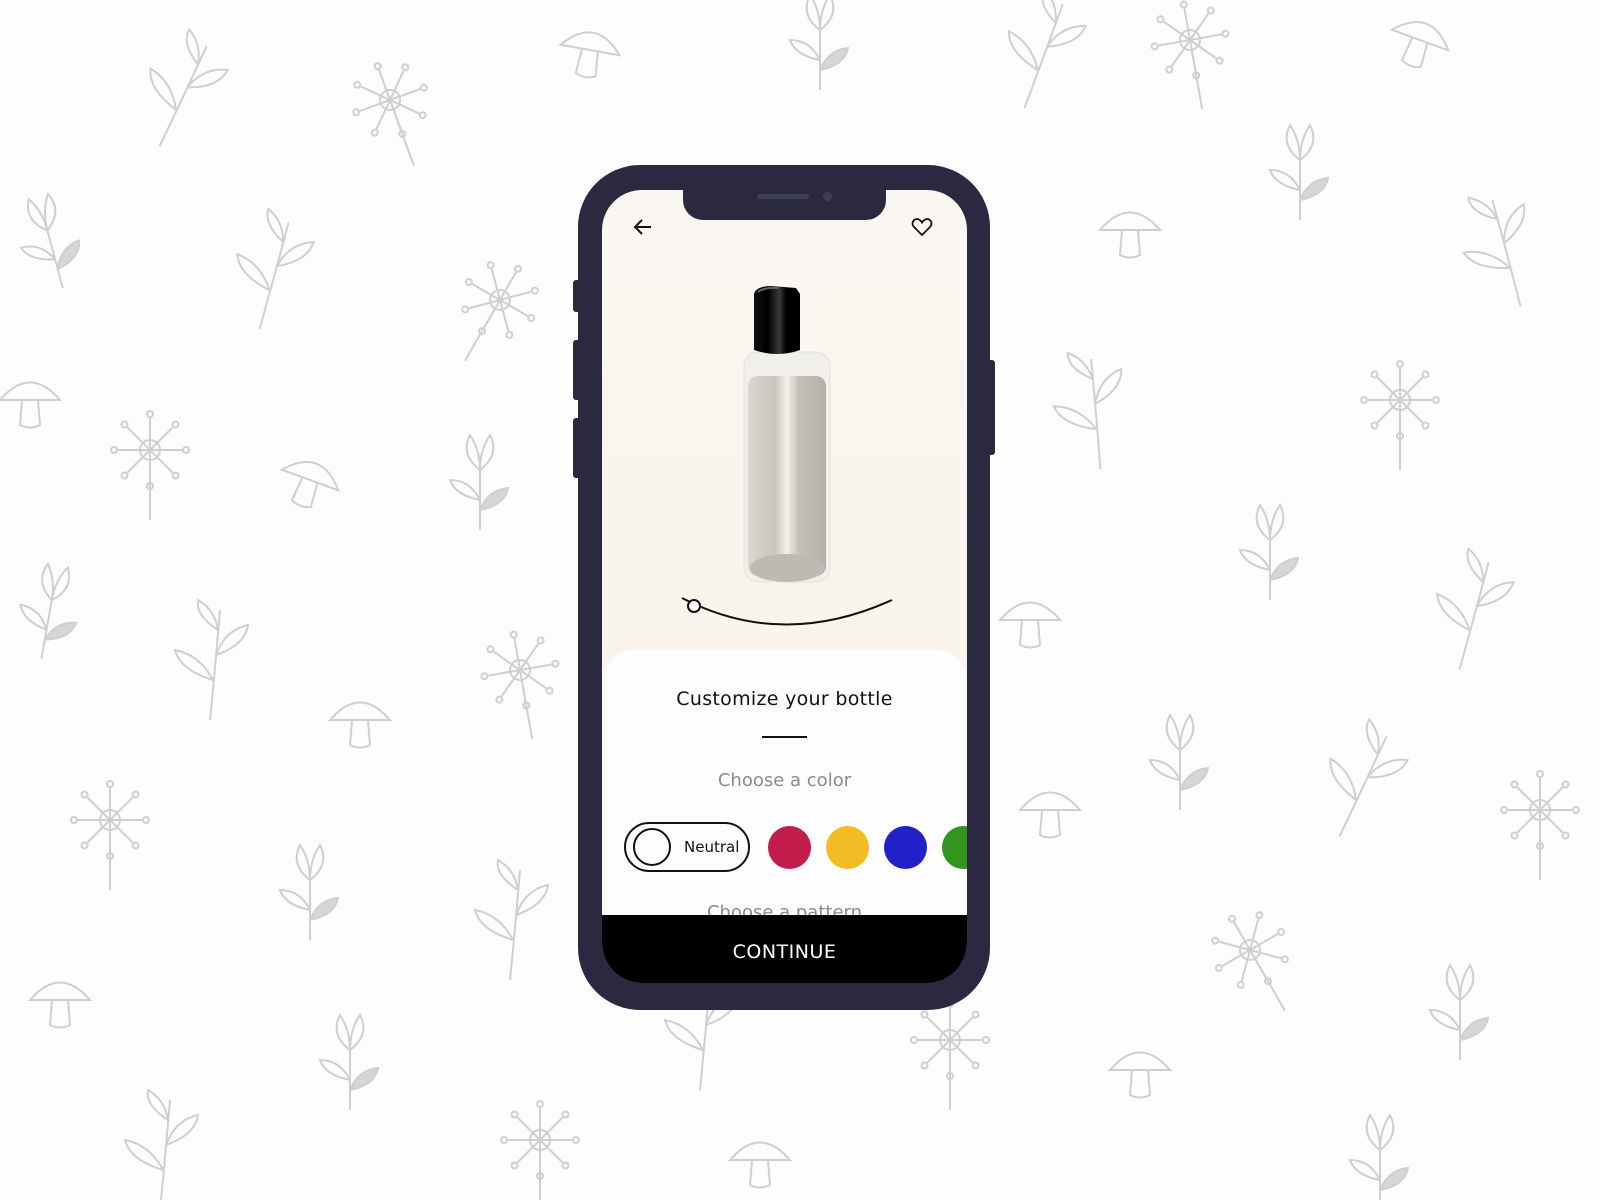 This screenshot has width=1600, height=1200. Describe the element at coordinates (954, 847) in the screenshot. I see `color-swatch-green` at that location.